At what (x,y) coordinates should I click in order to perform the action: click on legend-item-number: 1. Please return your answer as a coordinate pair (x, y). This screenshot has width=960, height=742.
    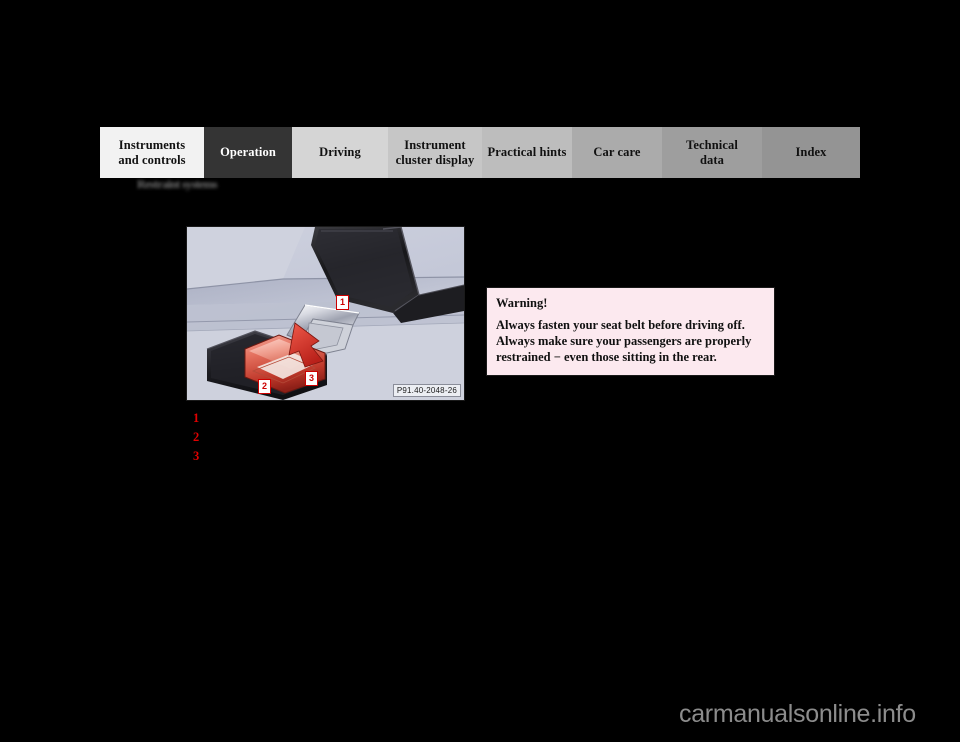
    Looking at the image, I should click on (196, 418).